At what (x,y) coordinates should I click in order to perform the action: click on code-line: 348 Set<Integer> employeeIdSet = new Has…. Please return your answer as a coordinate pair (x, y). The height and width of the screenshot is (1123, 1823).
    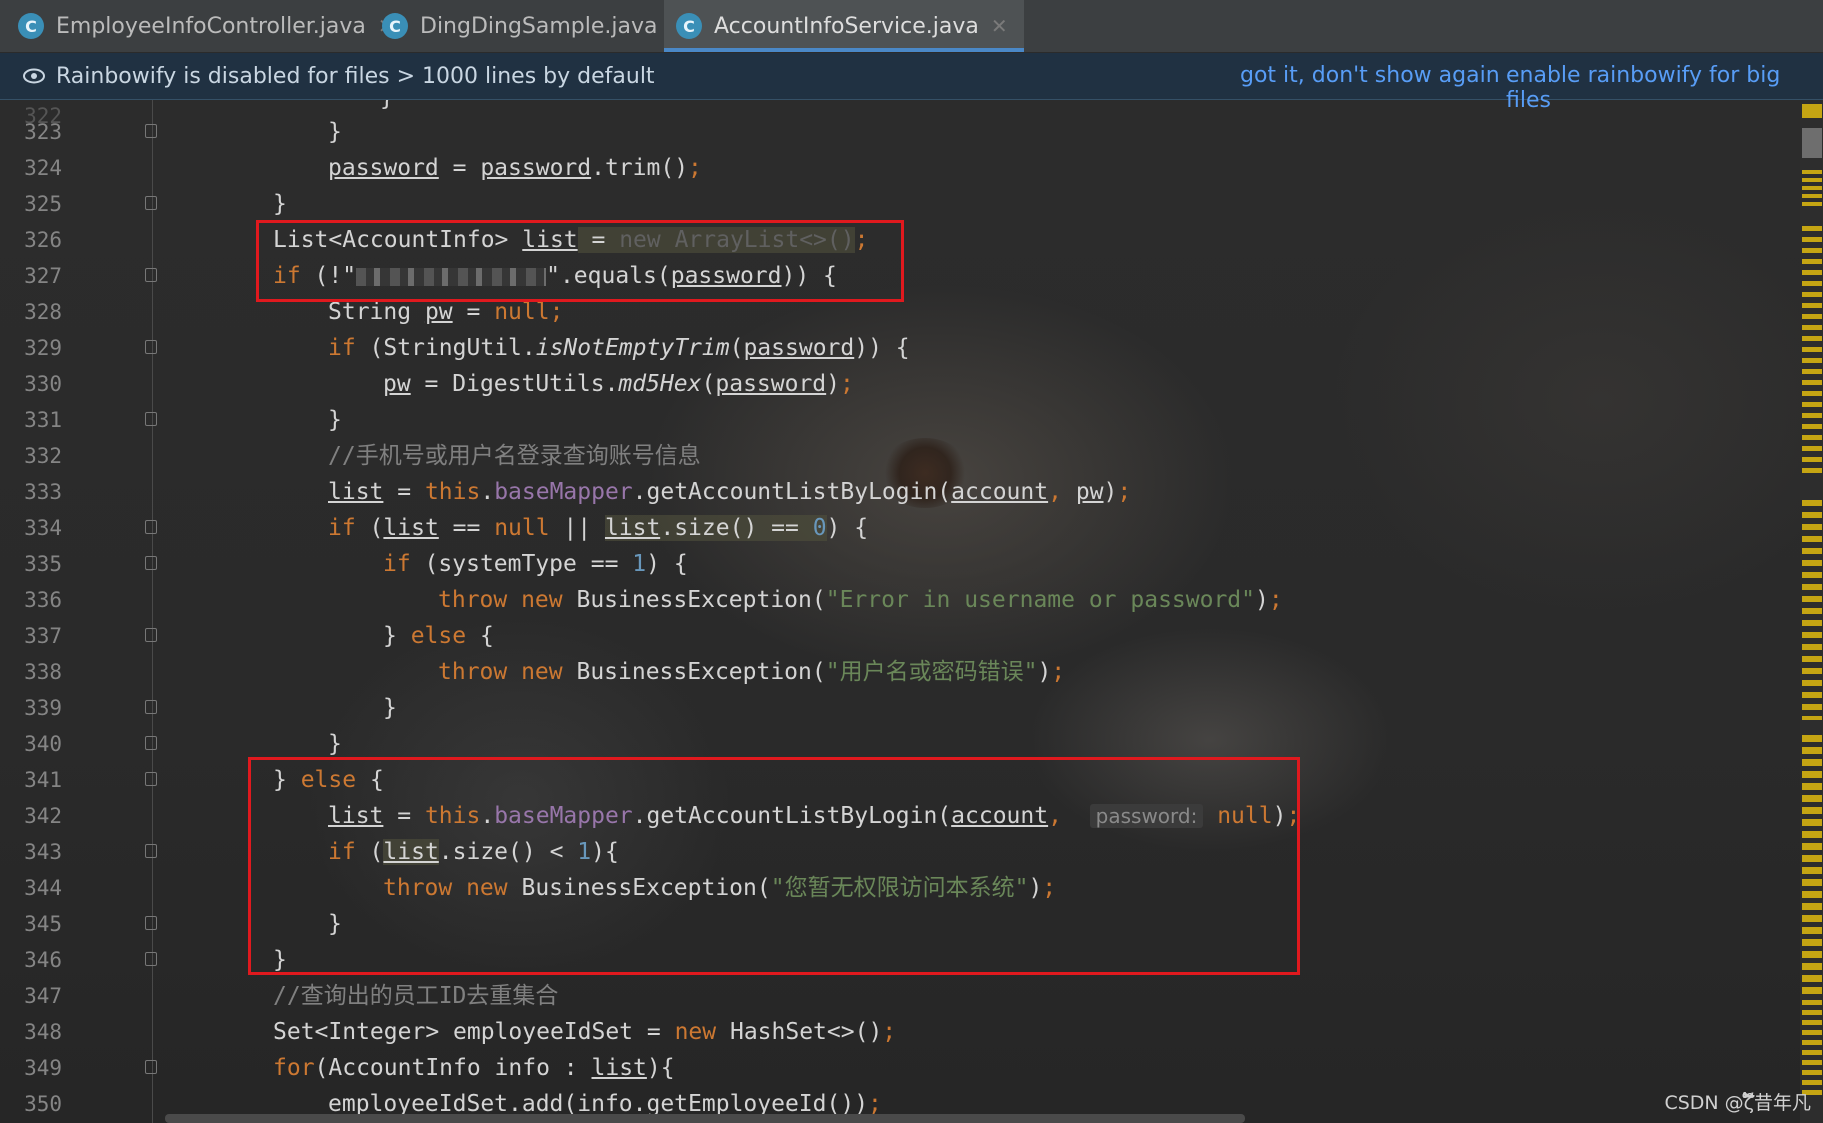
    Looking at the image, I should click on (900, 1032).